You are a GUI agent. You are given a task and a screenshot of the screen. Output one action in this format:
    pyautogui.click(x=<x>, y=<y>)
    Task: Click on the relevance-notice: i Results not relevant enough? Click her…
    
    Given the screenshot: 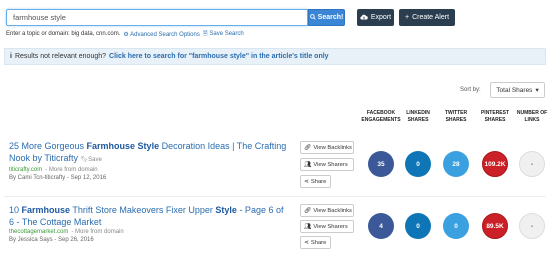 What is the action you would take?
    pyautogui.click(x=275, y=56)
    